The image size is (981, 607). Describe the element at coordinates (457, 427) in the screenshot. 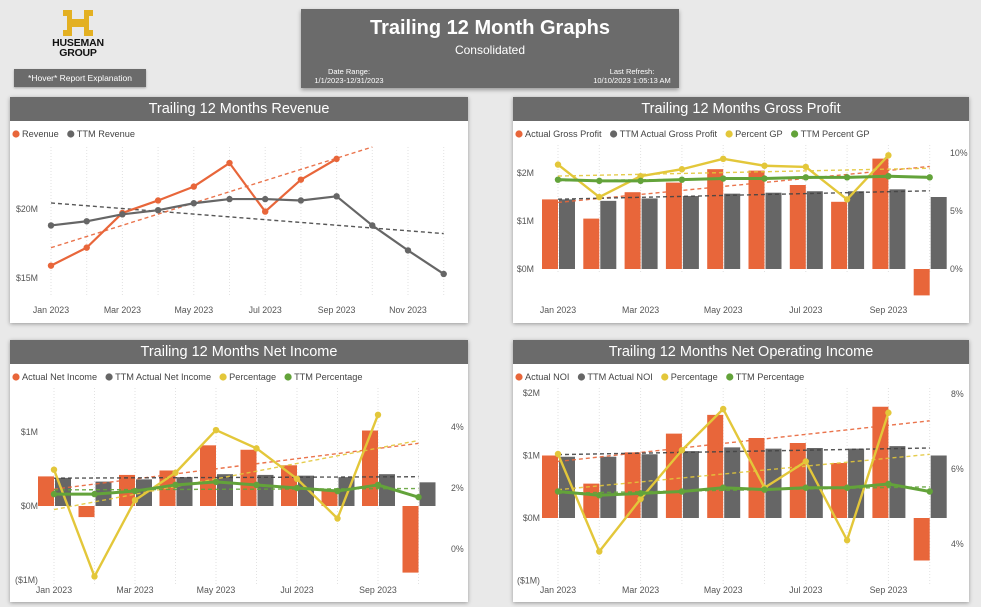

I see `net-income-y2-tick-label: 4%` at that location.